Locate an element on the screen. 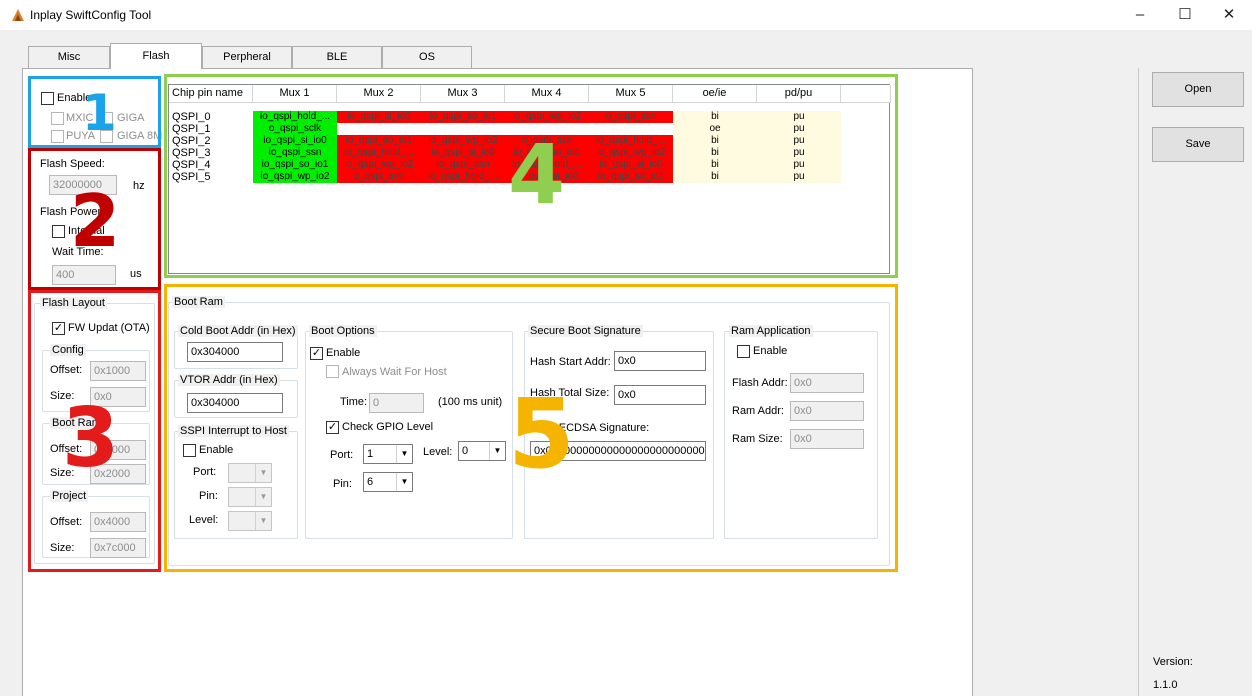 The width and height of the screenshot is (1252, 696). tab-os: OS is located at coordinates (427, 57).